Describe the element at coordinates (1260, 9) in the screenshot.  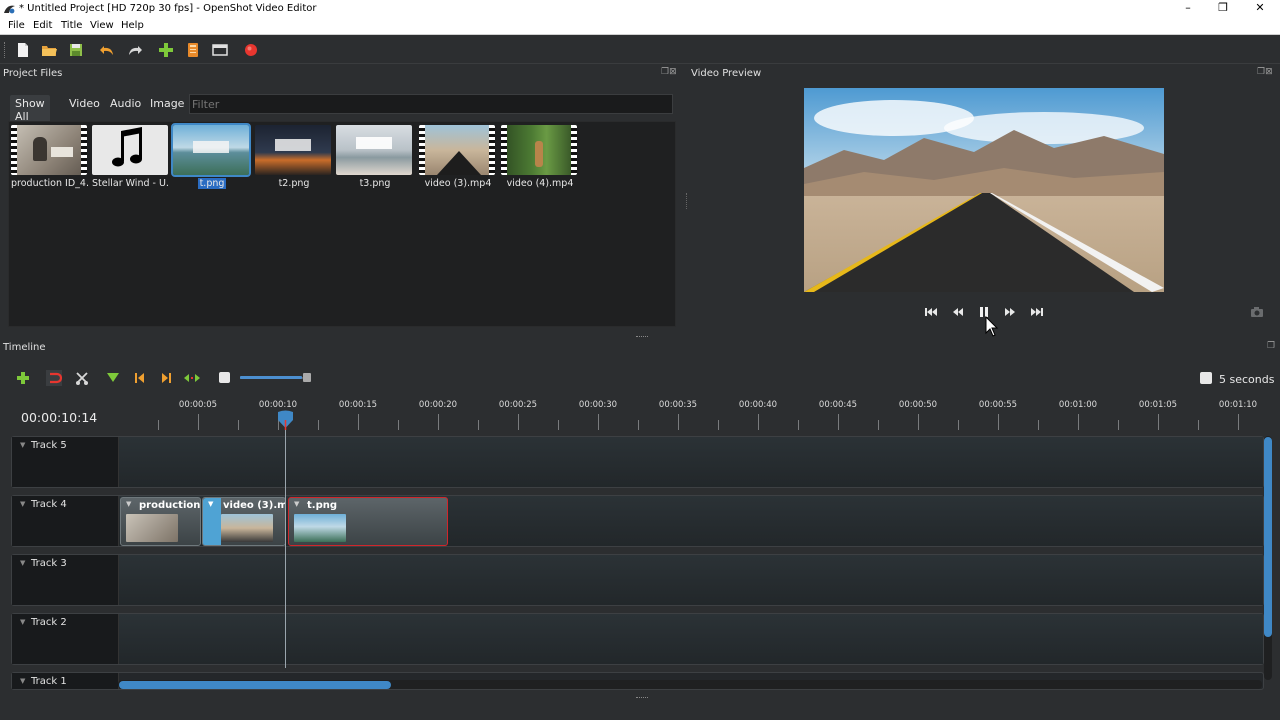
I see `close-button: ✕` at that location.